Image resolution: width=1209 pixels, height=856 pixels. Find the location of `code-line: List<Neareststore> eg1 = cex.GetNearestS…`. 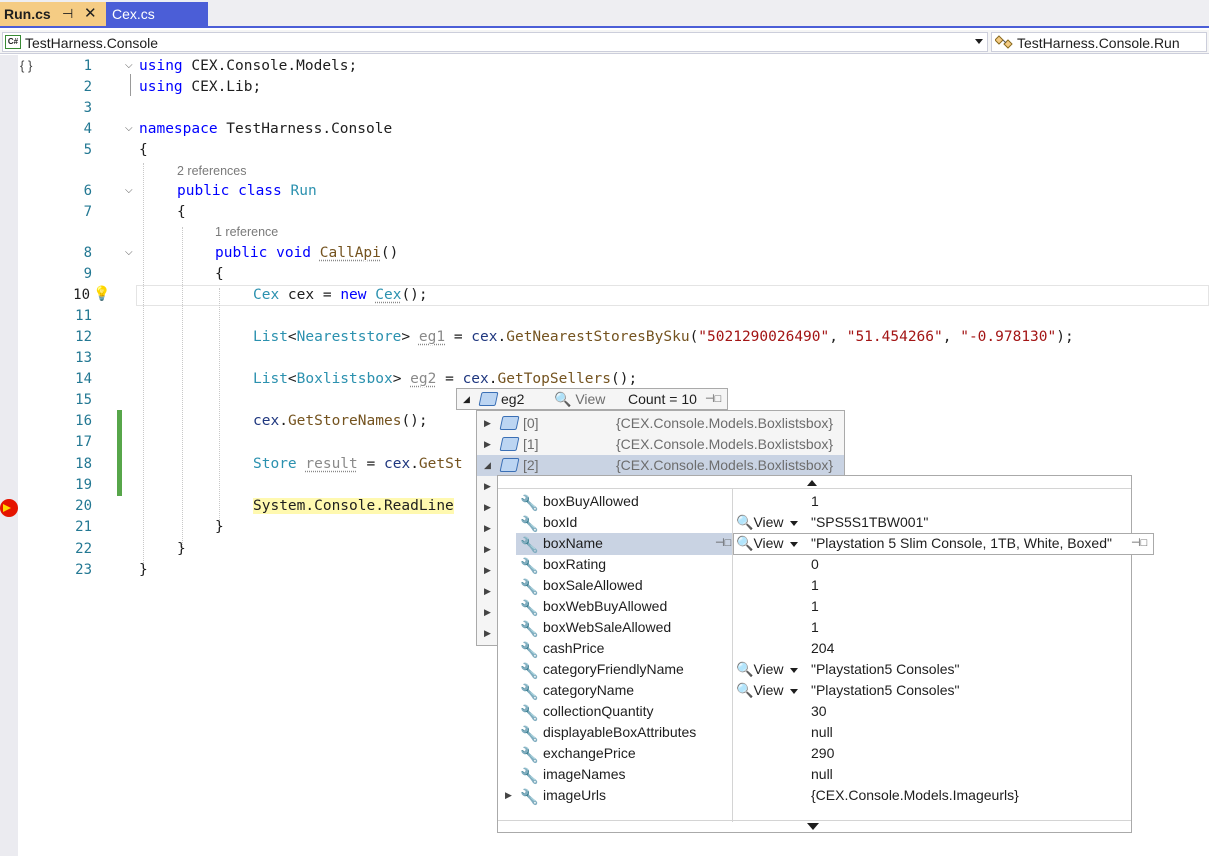

code-line: List<Neareststore> eg1 = cex.GetNearestS… is located at coordinates (663, 337).